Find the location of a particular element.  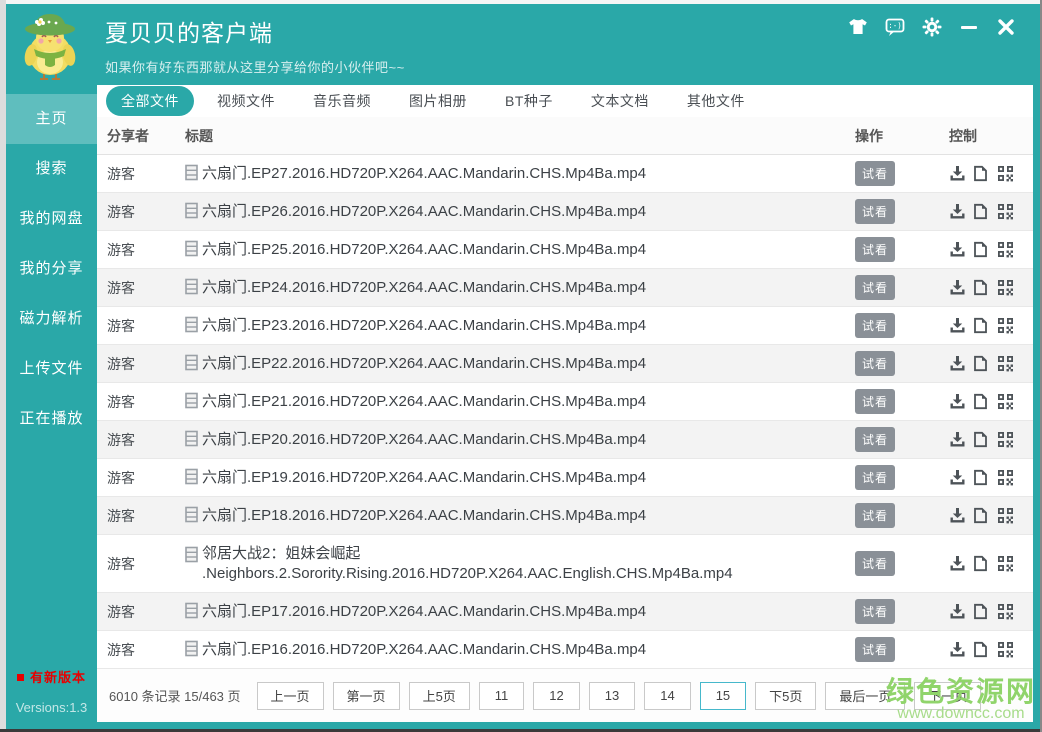

tab-1: 视频文件 is located at coordinates (246, 101).